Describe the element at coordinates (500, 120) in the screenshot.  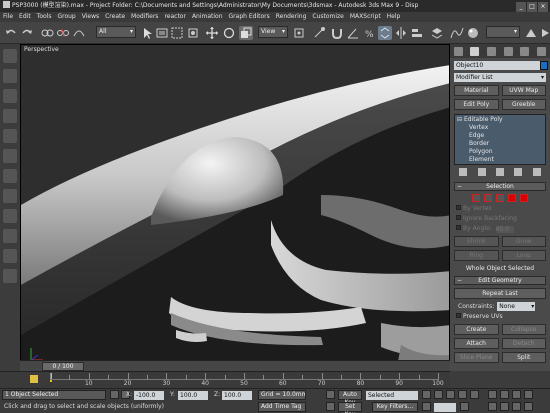
I see `stack-item-editable-poly: Editable Poly` at that location.